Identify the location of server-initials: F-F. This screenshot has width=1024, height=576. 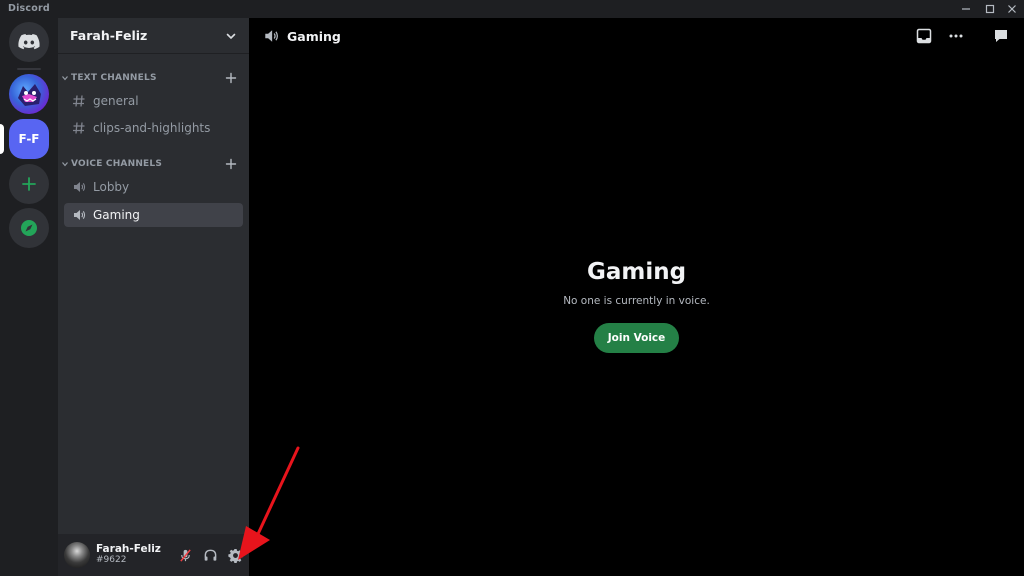
(29, 139).